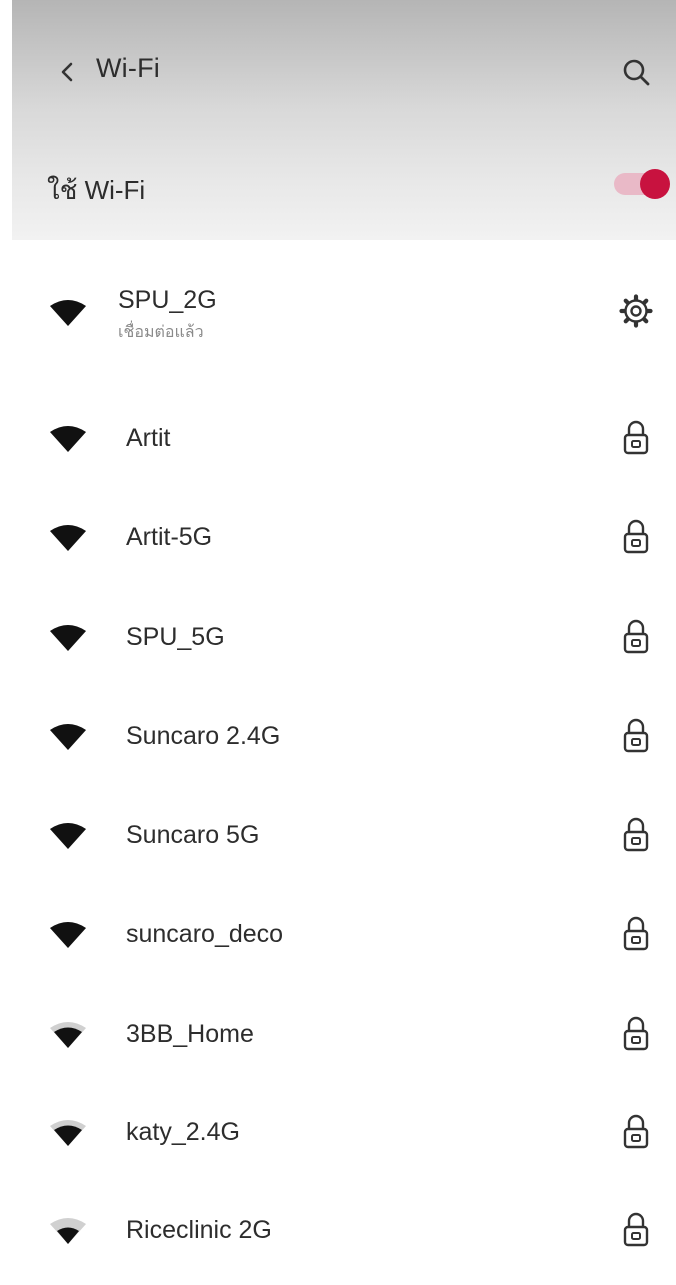  I want to click on network-settings-button, so click(636, 311).